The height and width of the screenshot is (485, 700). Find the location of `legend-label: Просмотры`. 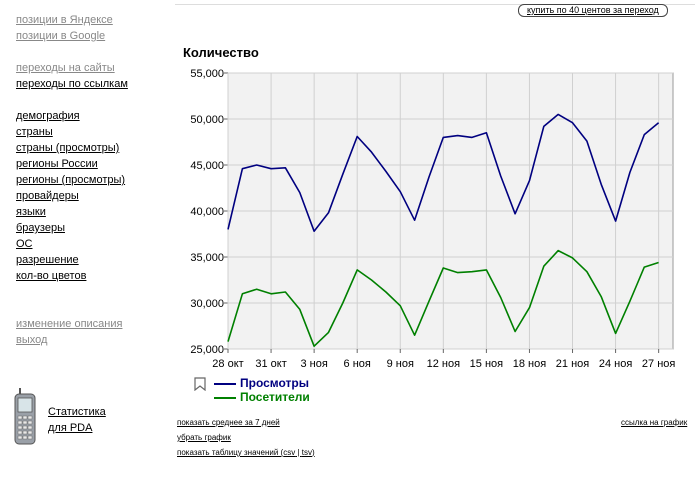

legend-label: Просмотры is located at coordinates (275, 383).